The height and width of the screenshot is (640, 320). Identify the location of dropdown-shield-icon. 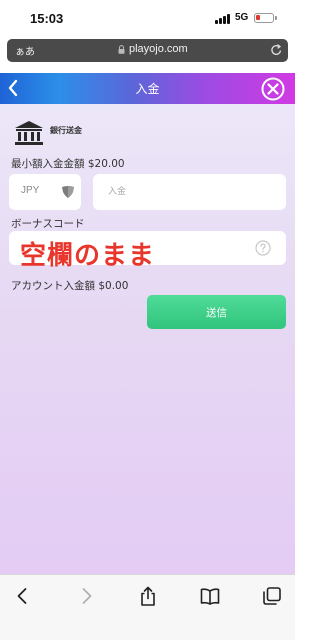
(68, 192).